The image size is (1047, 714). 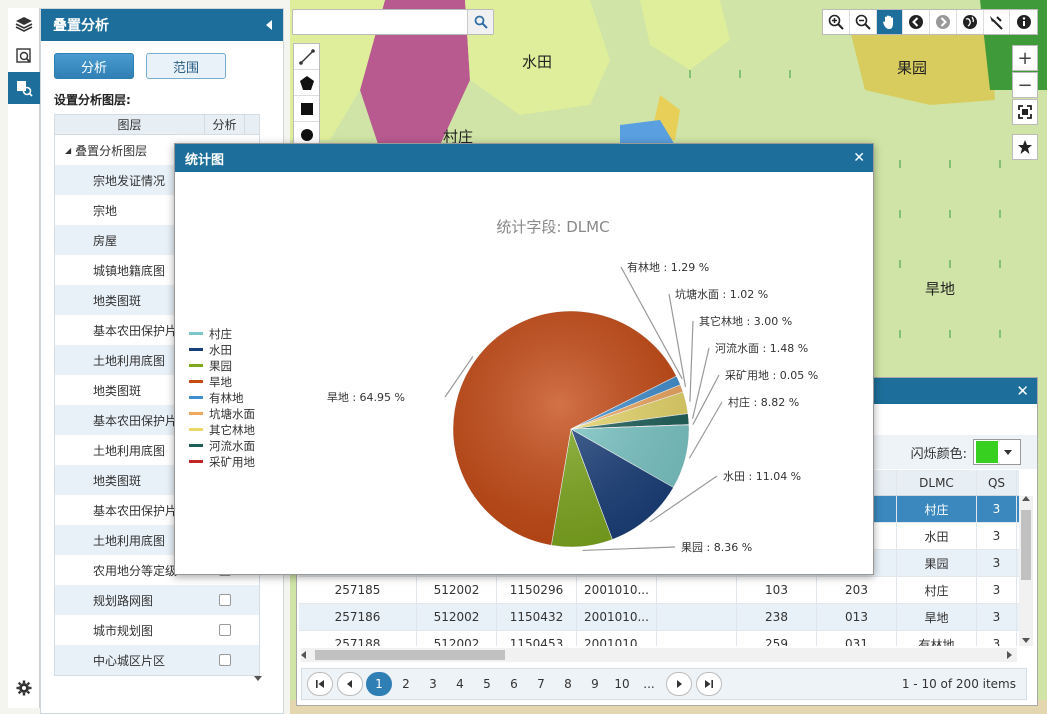 I want to click on rectangle-icon, so click(x=306, y=108).